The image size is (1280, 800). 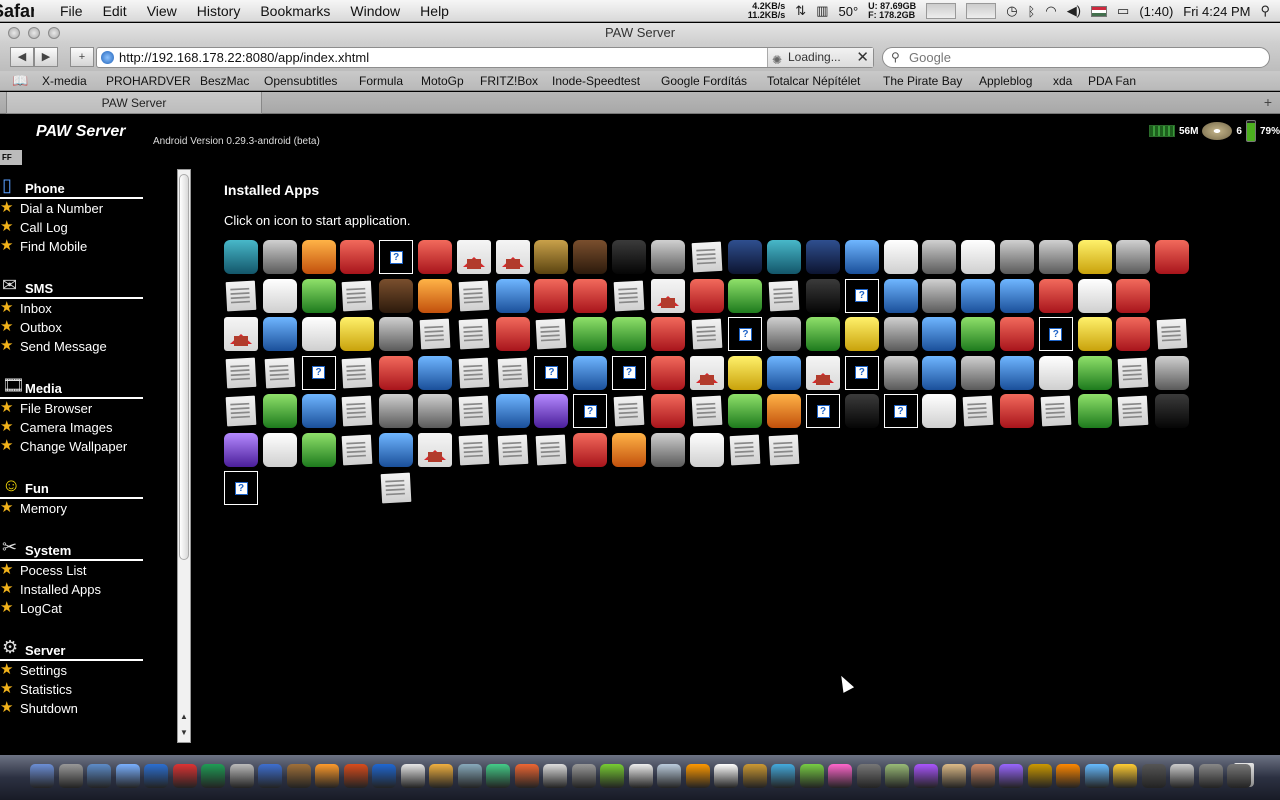 What do you see at coordinates (784, 411) in the screenshot?
I see `weather-app-icon` at bounding box center [784, 411].